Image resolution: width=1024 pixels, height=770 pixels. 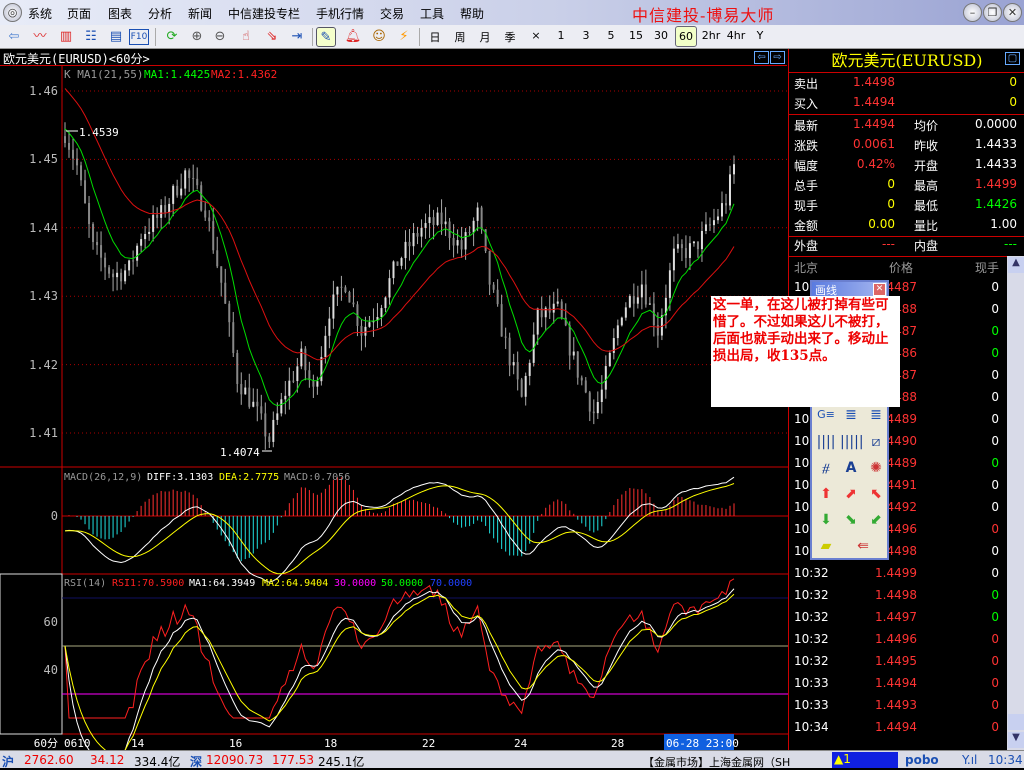 I want to click on maximize-panel-button: ▢, so click(x=1012, y=58).